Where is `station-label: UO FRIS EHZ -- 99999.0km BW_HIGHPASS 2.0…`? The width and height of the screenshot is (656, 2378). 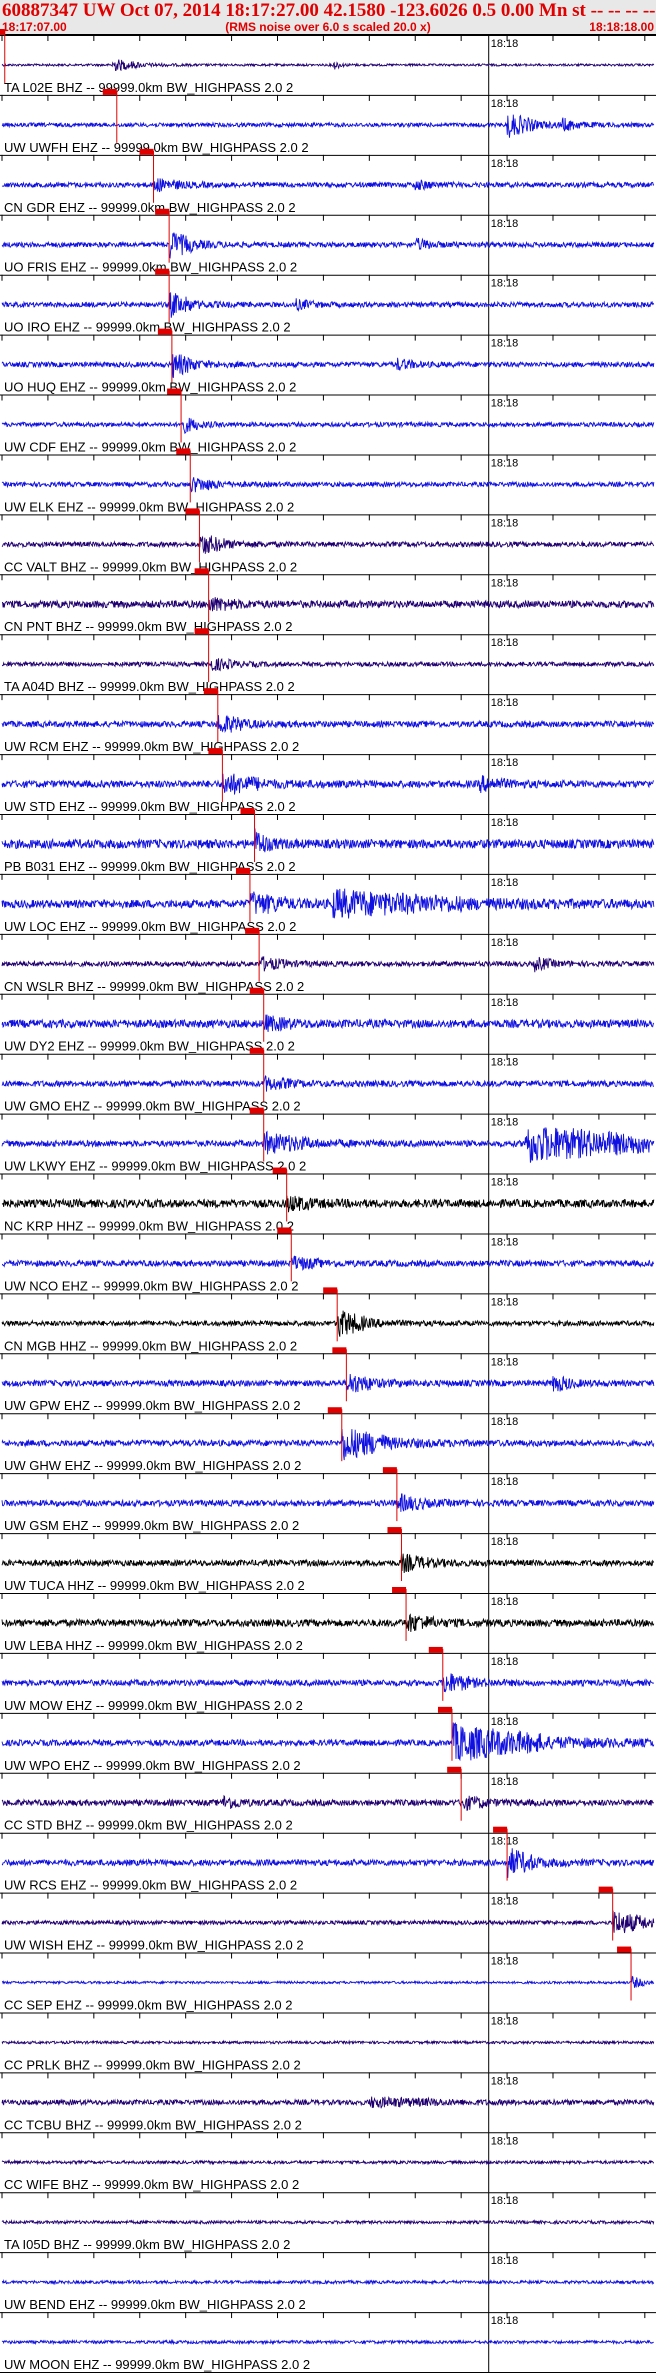
station-label: UO FRIS EHZ -- 99999.0km BW_HIGHPASS 2.0… is located at coordinates (150, 267).